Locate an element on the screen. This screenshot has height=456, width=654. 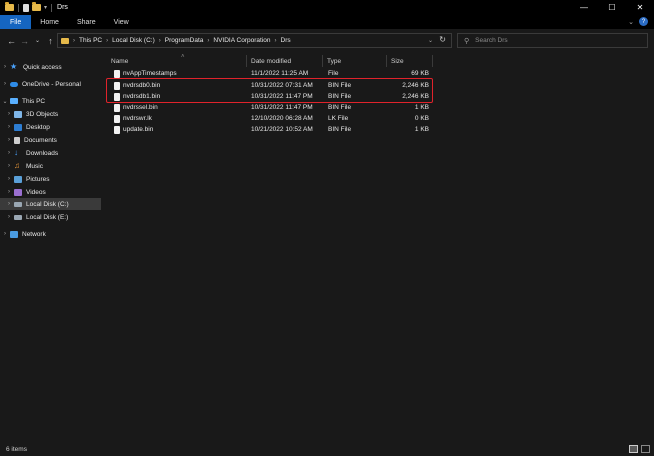
breadcrumb-programdata: ProgramData is located at coordinates (184, 40).